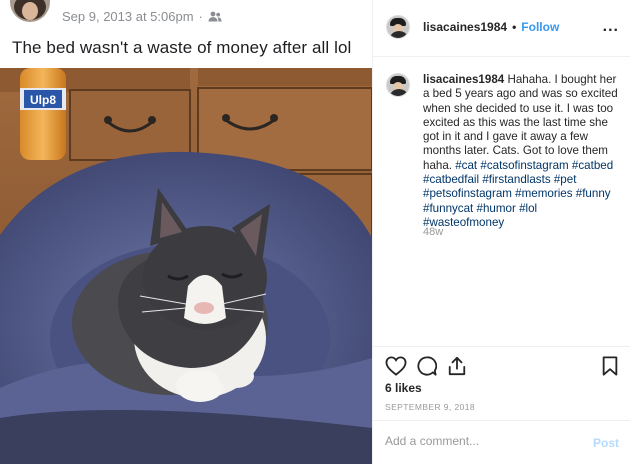 This screenshot has width=630, height=464. What do you see at coordinates (398, 85) in the screenshot?
I see `caption-avatar` at bounding box center [398, 85].